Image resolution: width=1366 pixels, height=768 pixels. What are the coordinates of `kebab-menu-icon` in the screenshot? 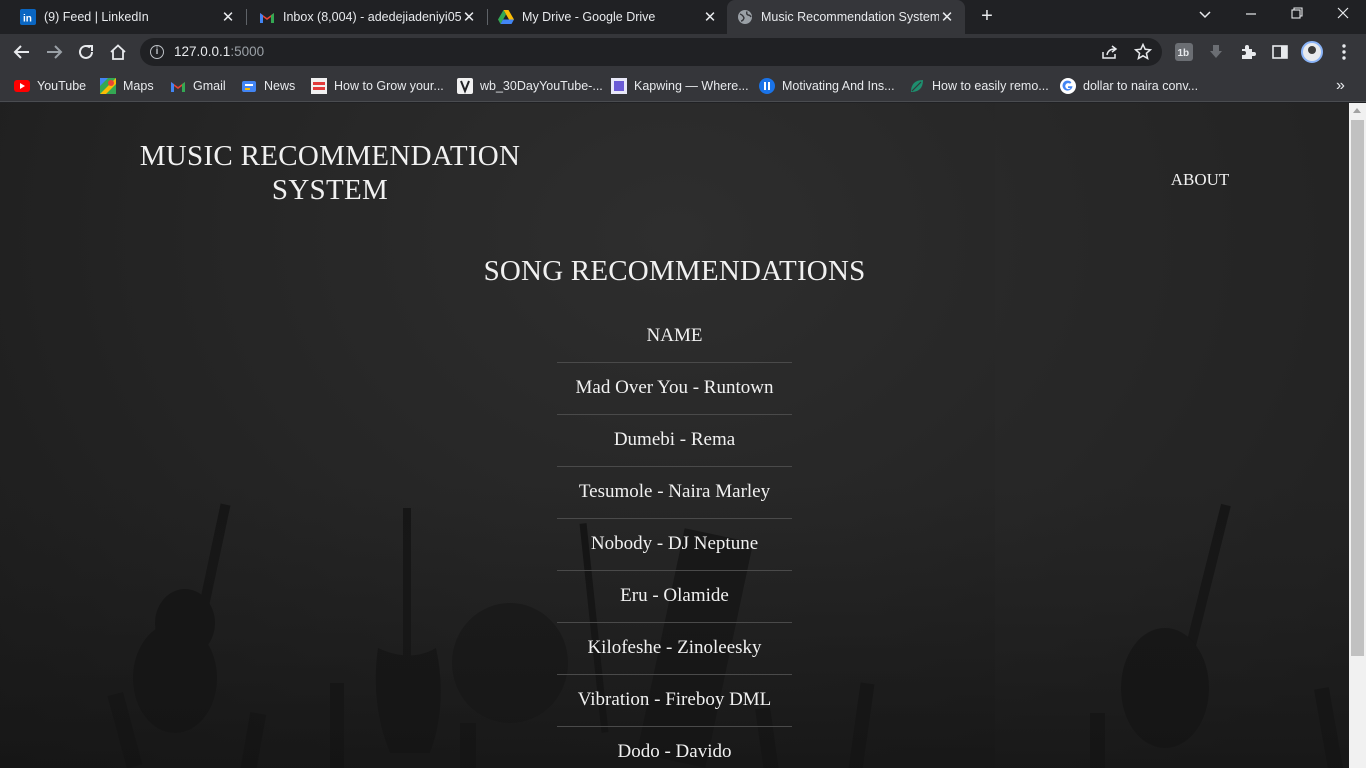 It's located at (1344, 52).